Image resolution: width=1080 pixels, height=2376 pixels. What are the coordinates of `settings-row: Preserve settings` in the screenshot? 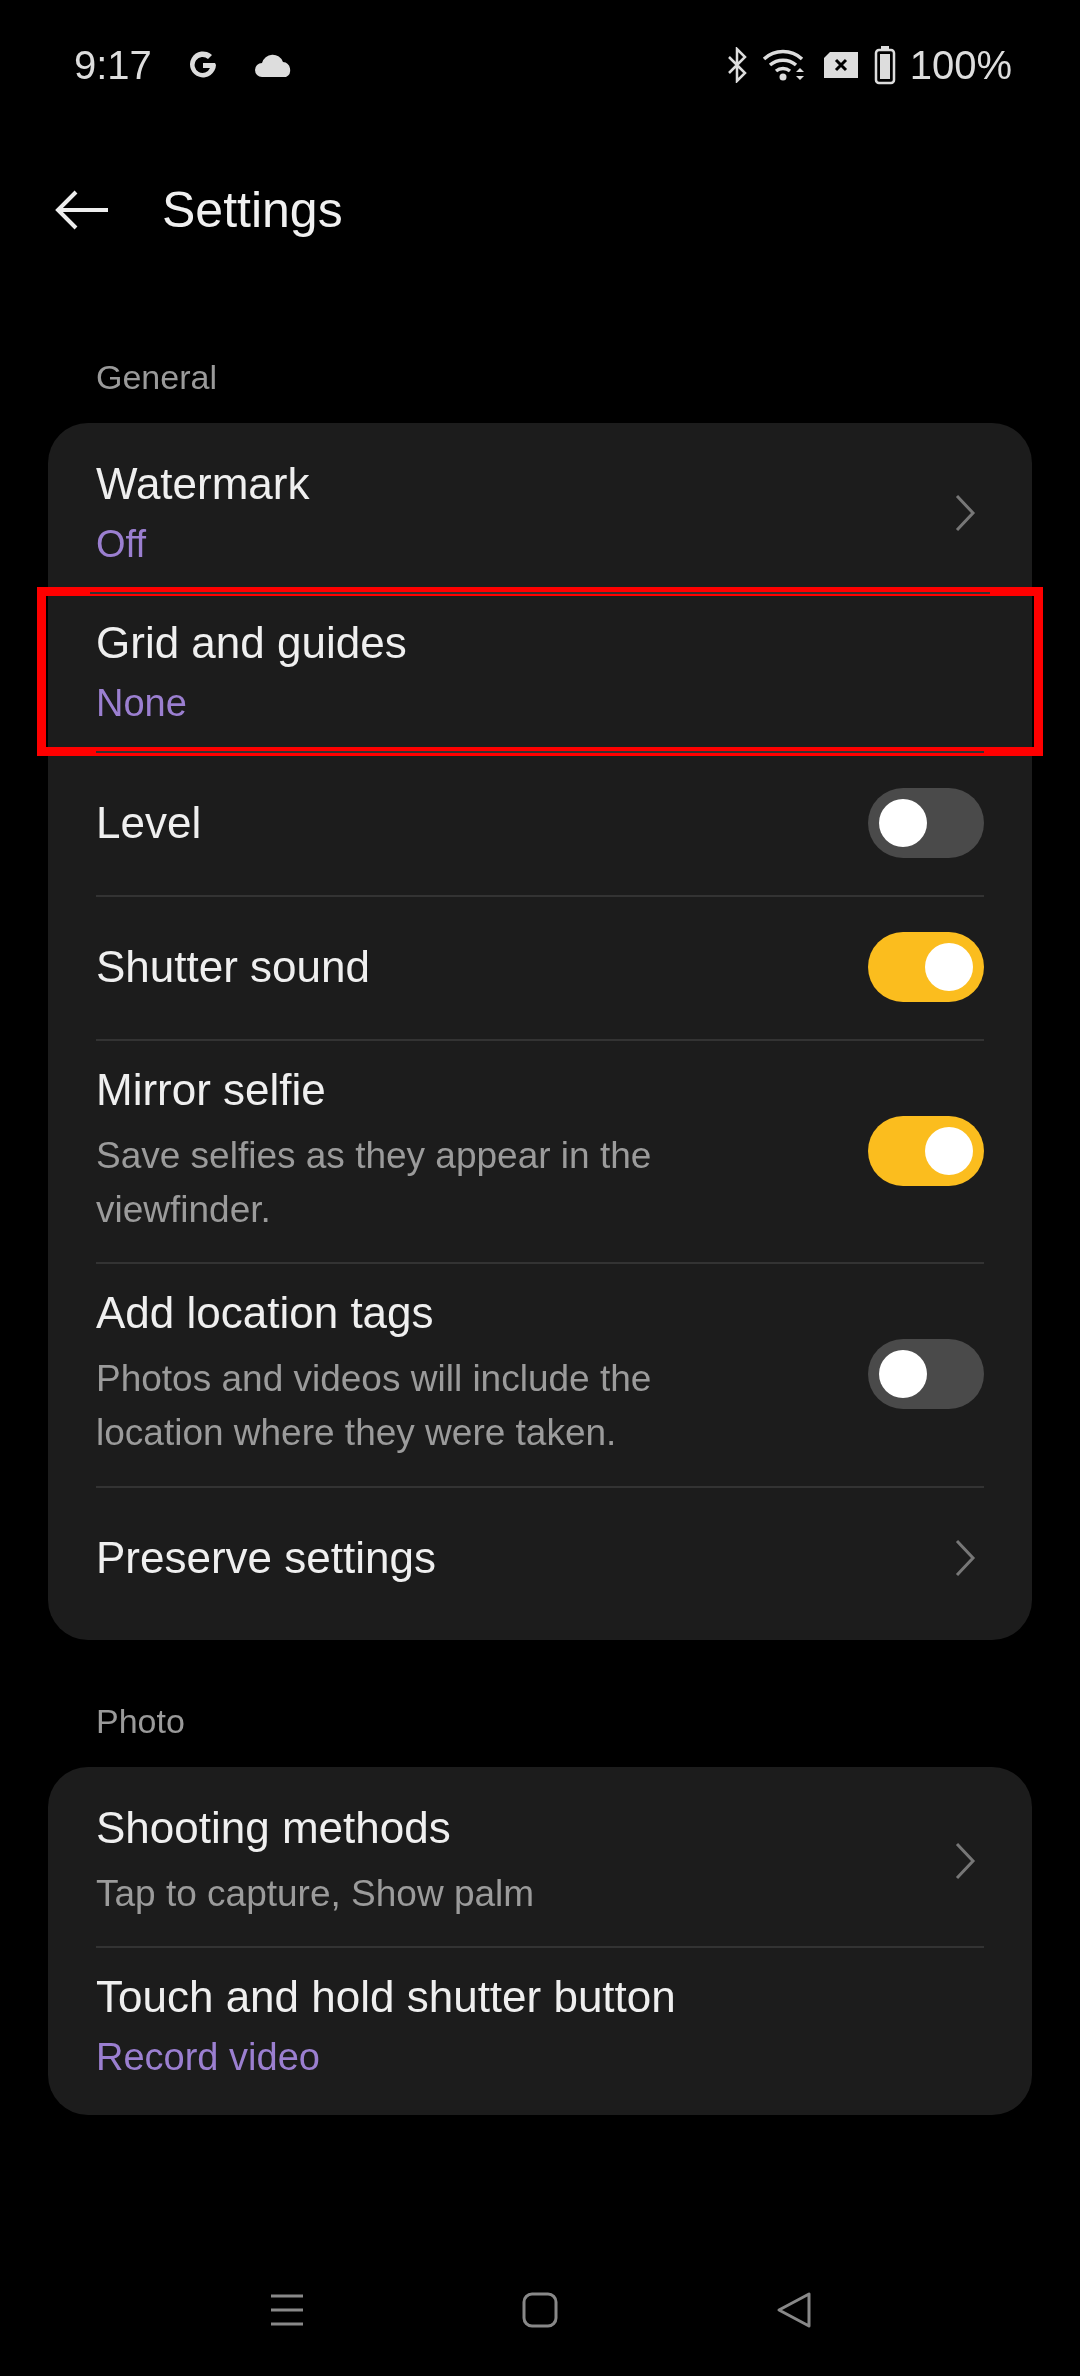 It's located at (540, 1557).